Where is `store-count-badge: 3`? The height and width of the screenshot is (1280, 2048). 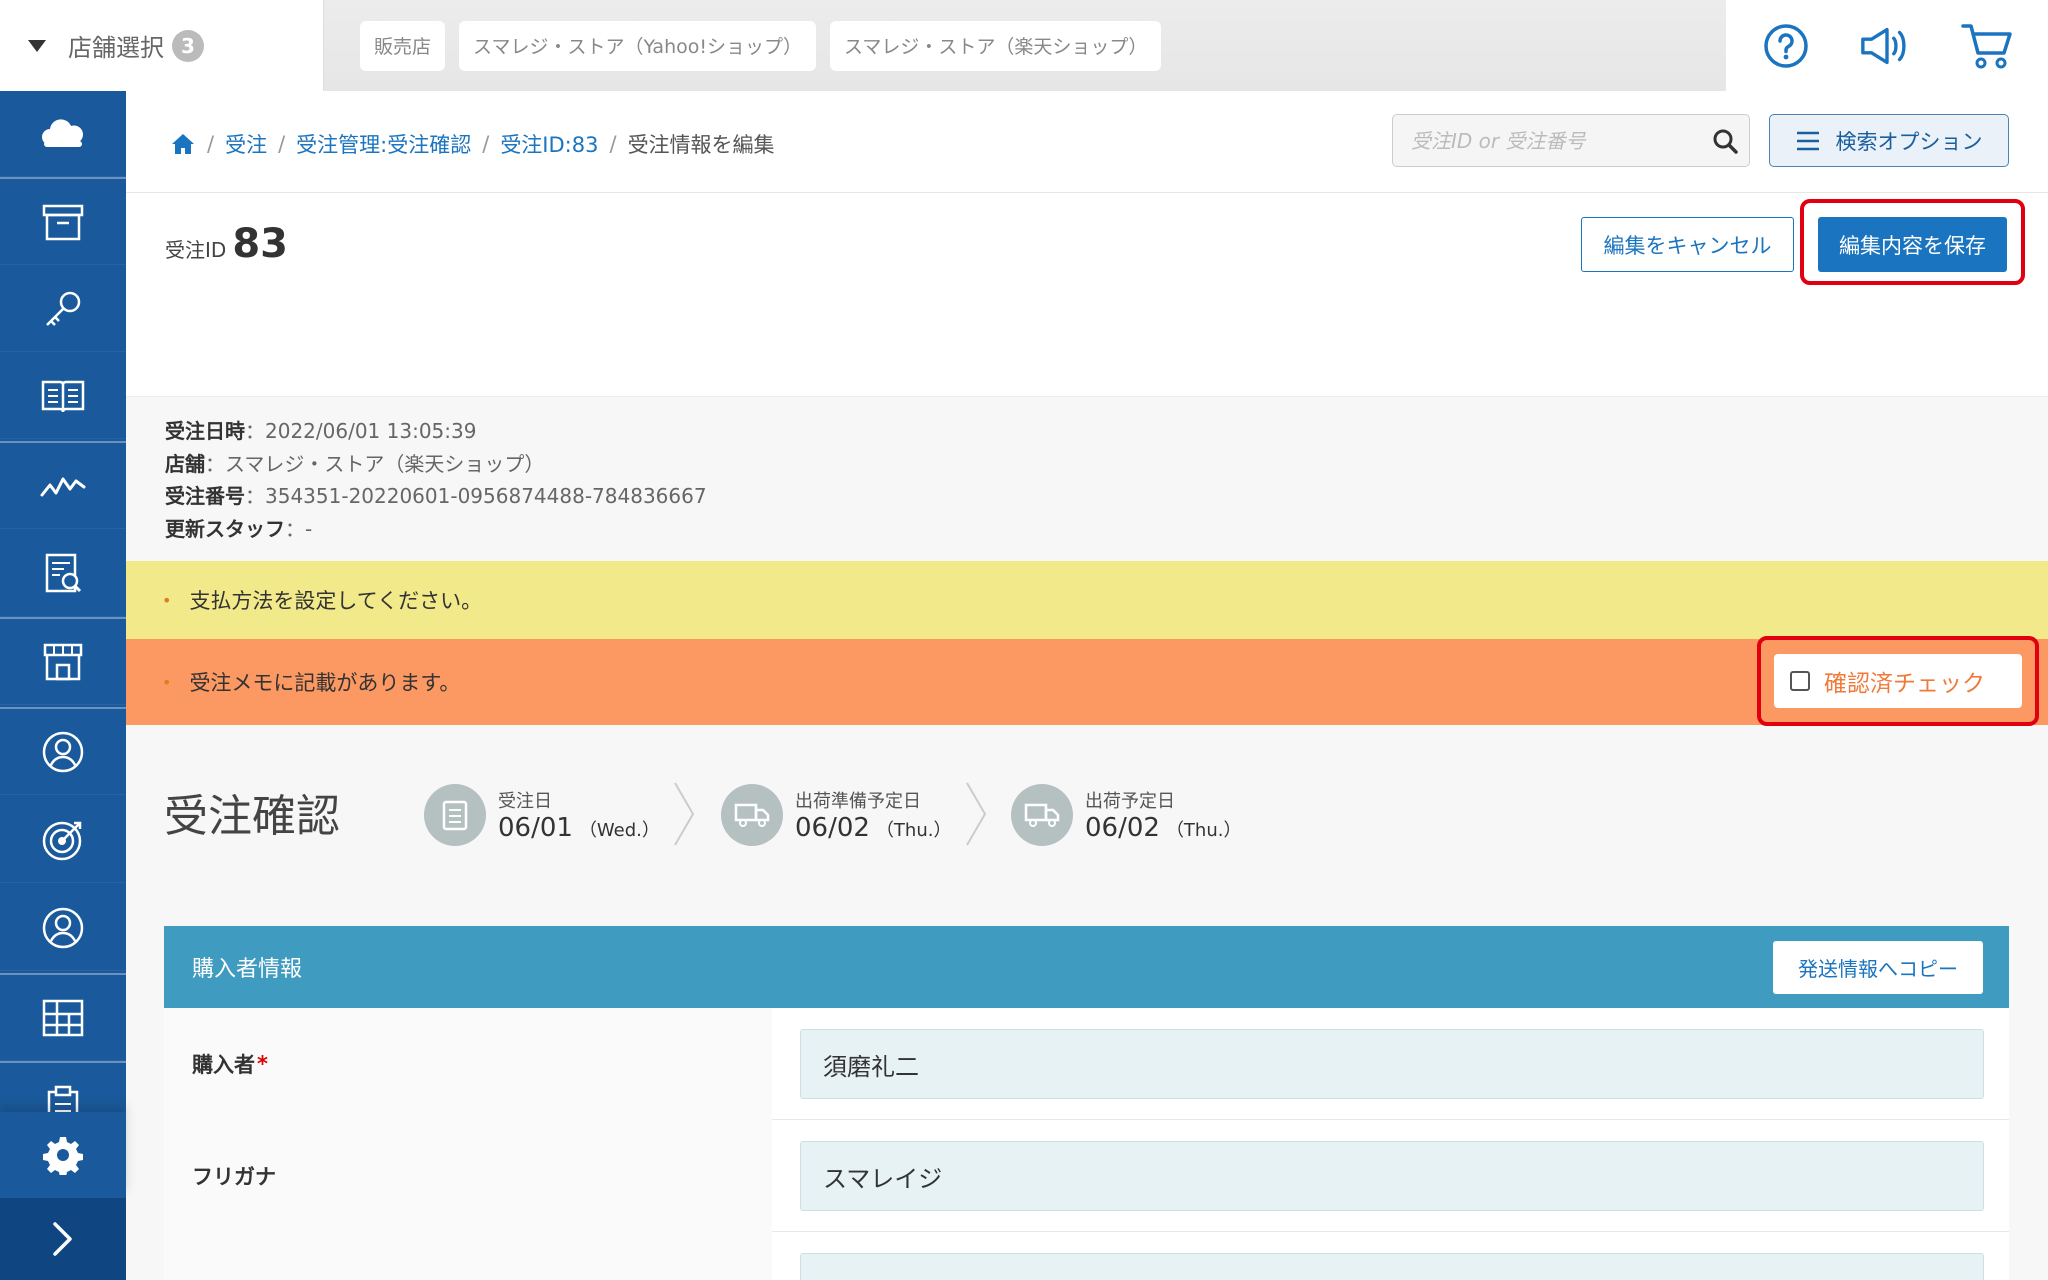
store-count-badge: 3 is located at coordinates (188, 45).